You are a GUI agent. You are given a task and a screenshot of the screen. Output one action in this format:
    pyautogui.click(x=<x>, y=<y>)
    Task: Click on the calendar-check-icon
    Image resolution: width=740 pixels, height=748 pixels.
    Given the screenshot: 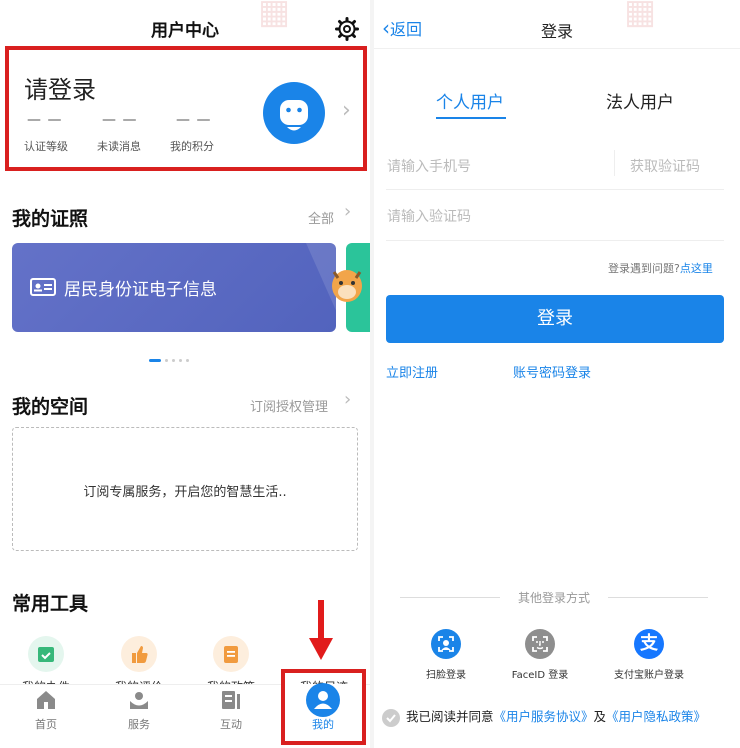 What is the action you would take?
    pyautogui.click(x=46, y=654)
    